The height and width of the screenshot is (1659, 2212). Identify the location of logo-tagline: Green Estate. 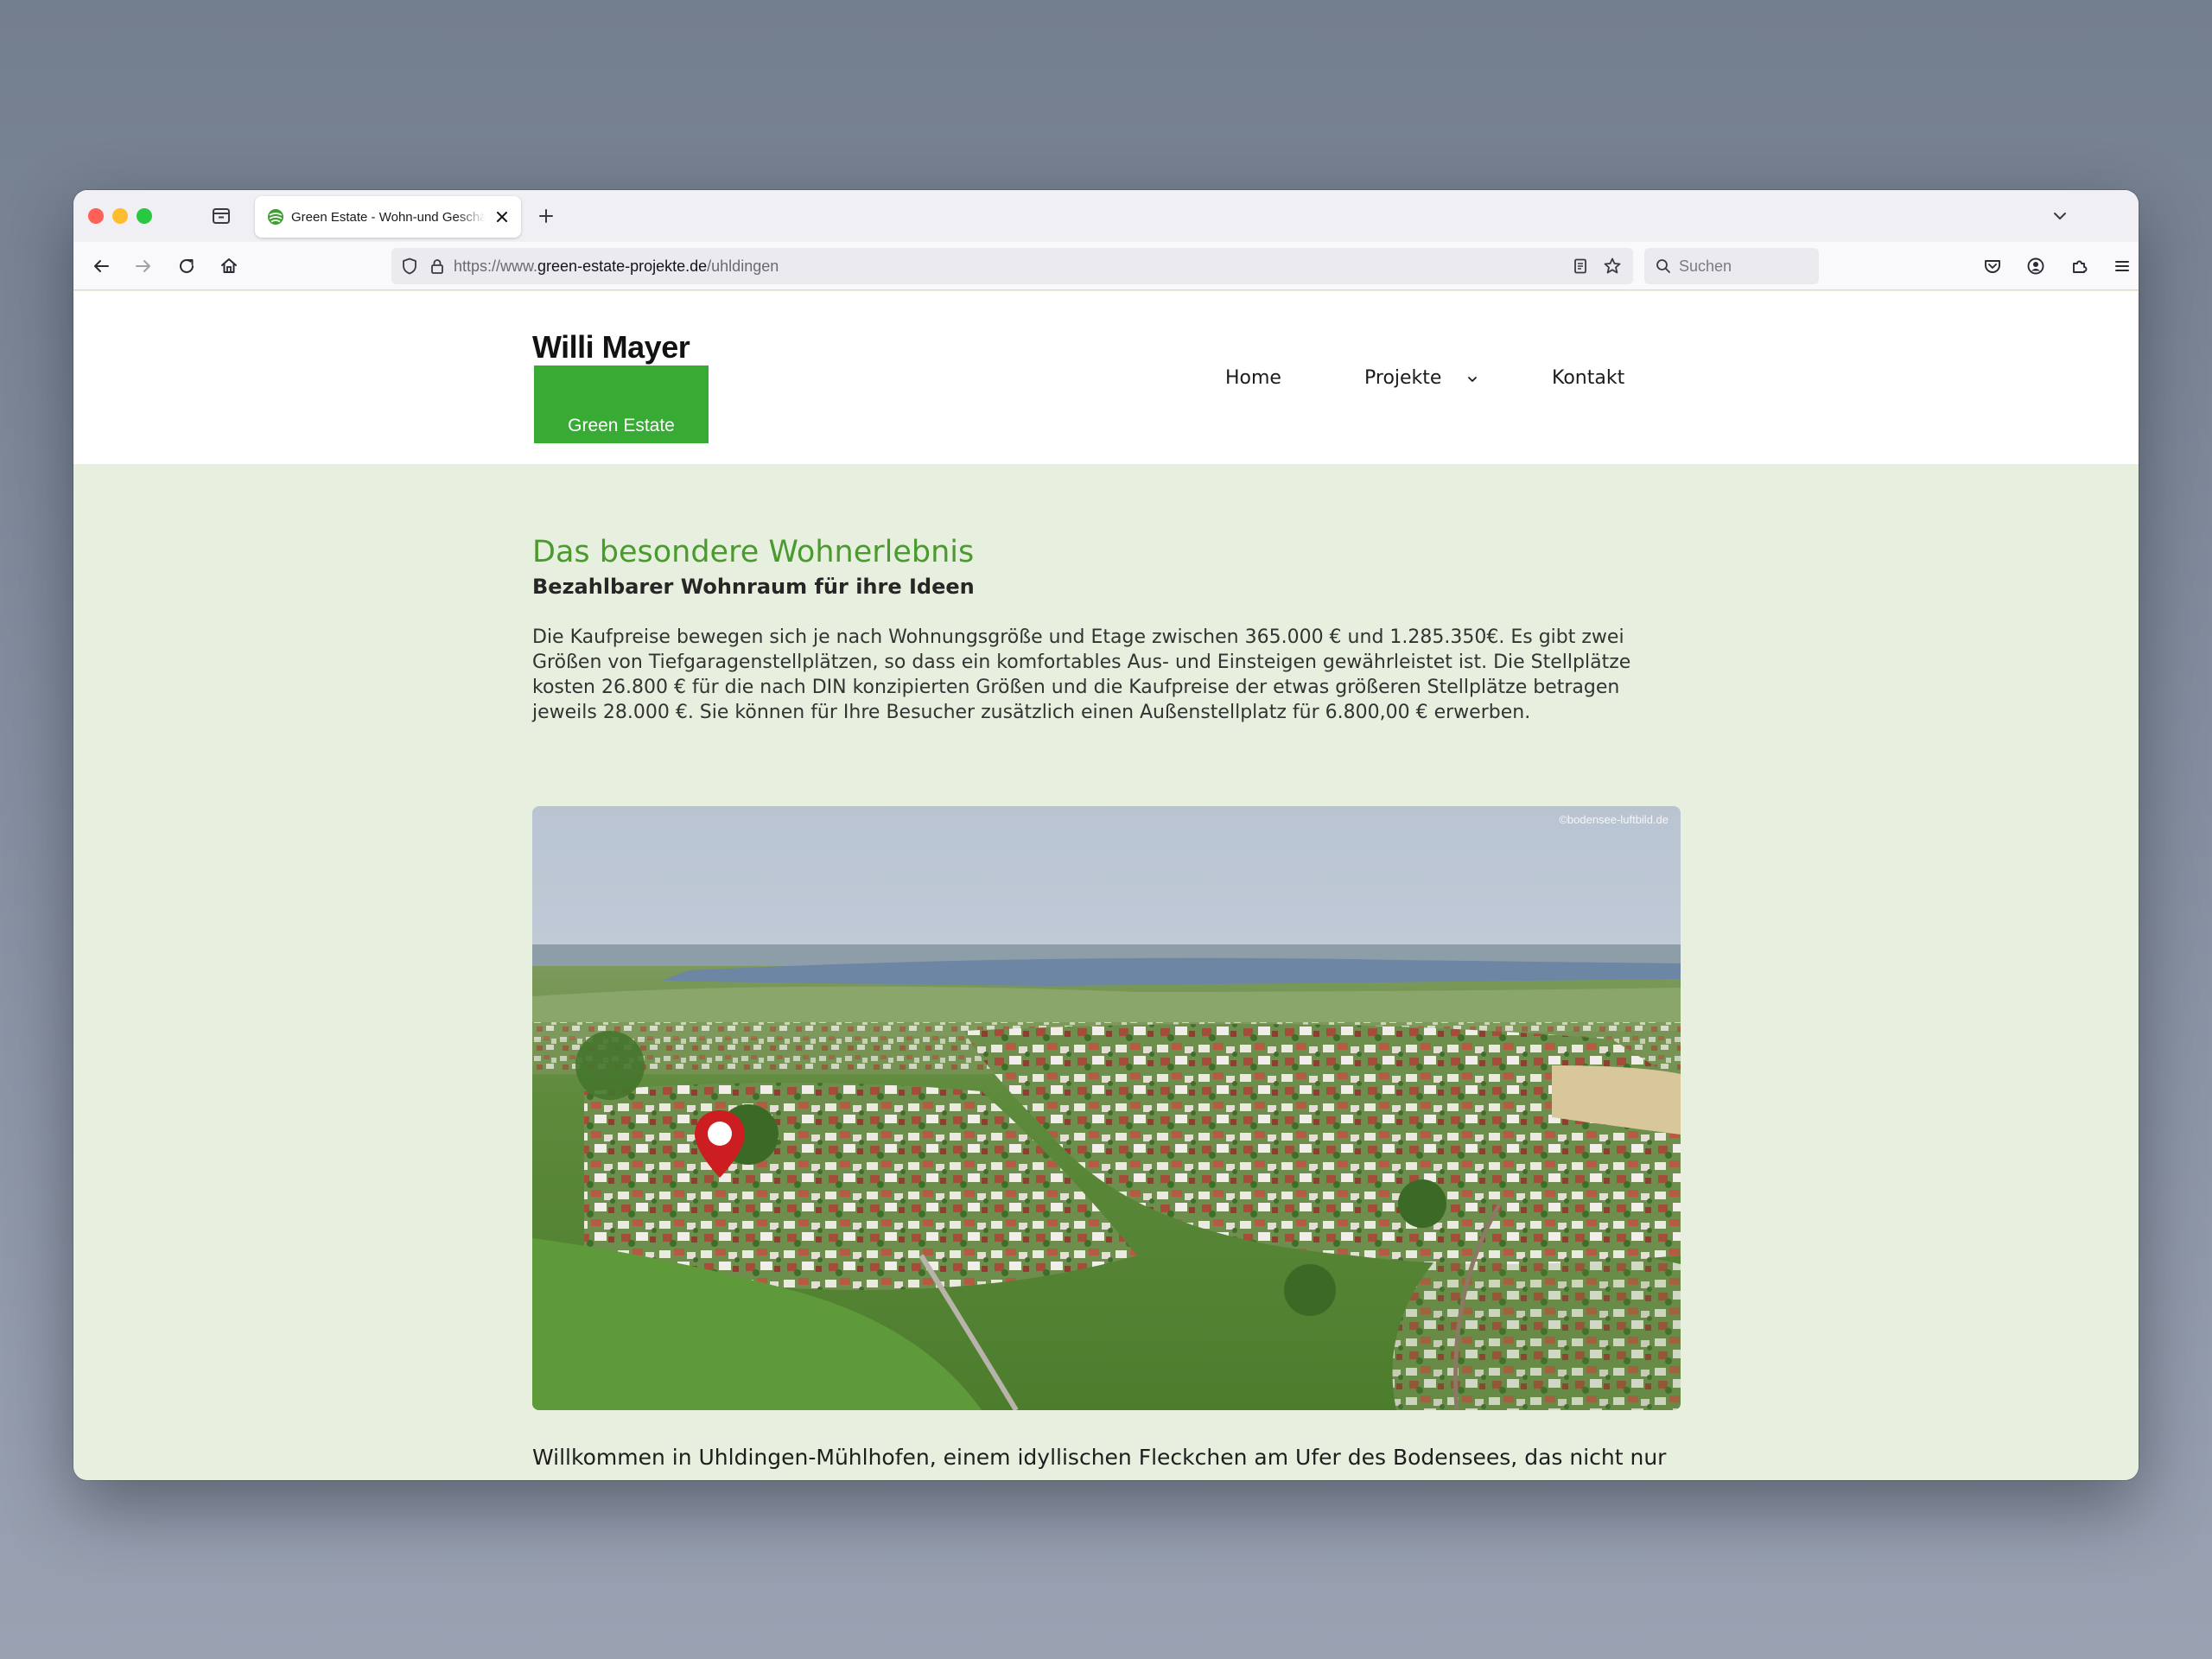
(621, 425).